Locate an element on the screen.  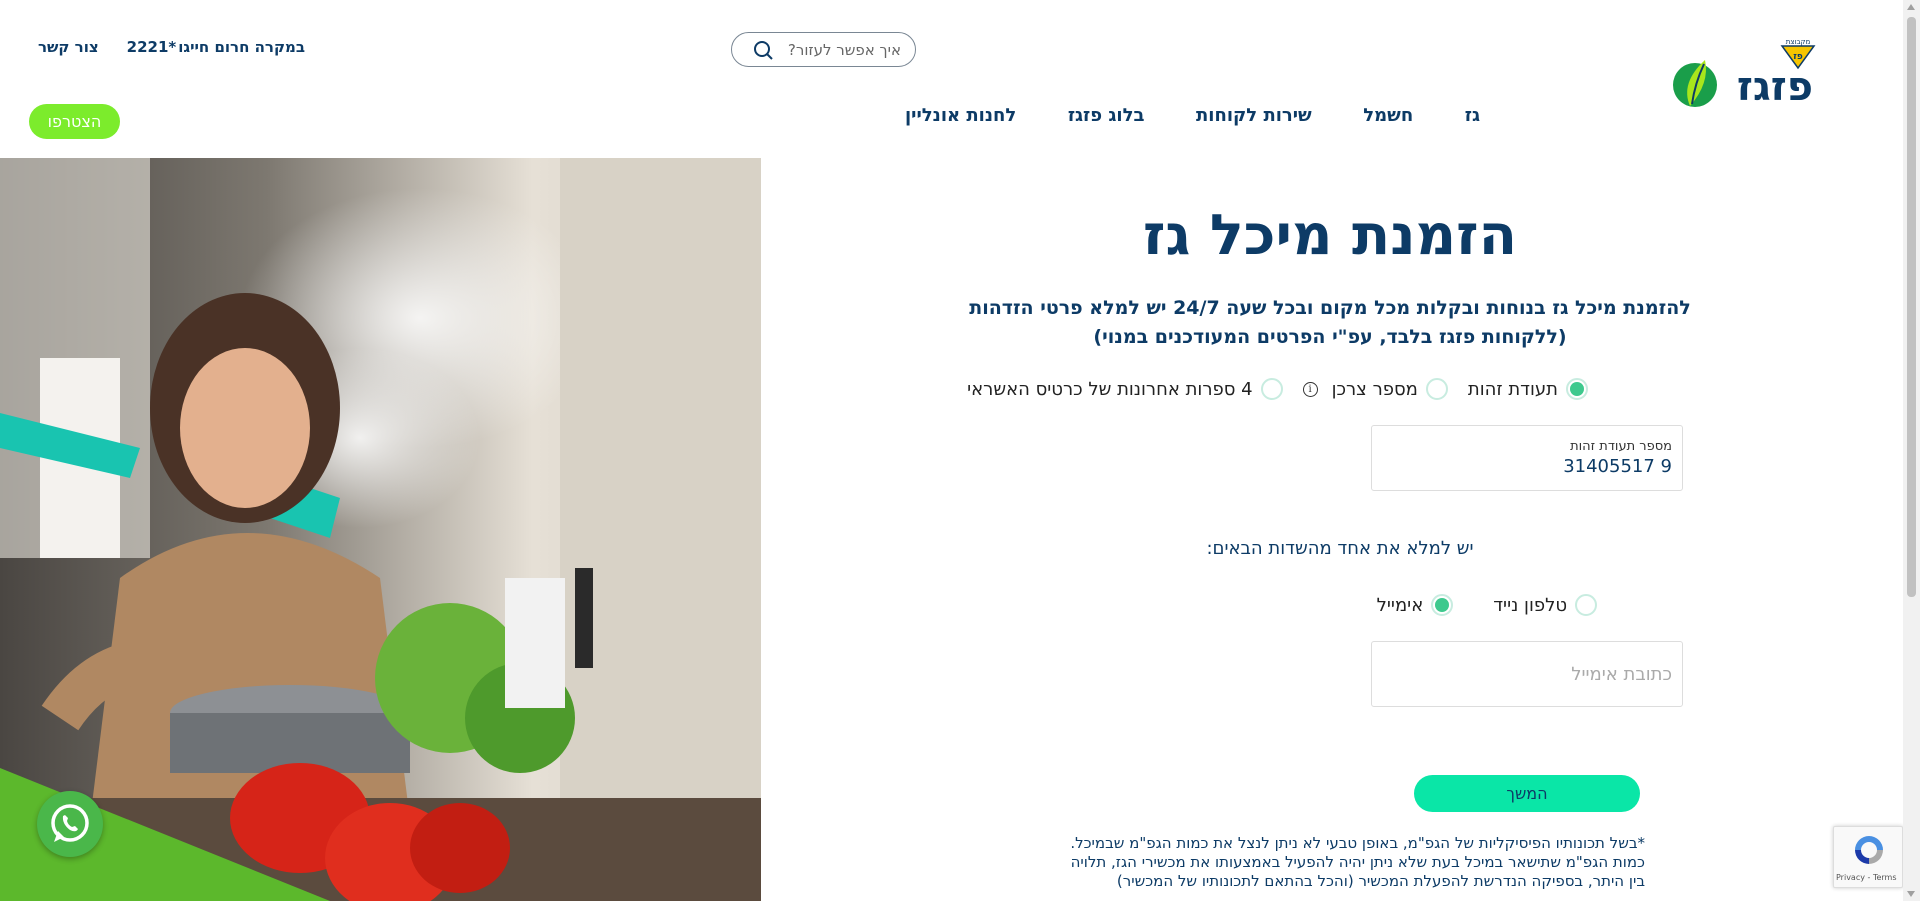
field-value: 31405517 9 is located at coordinates (1617, 466).